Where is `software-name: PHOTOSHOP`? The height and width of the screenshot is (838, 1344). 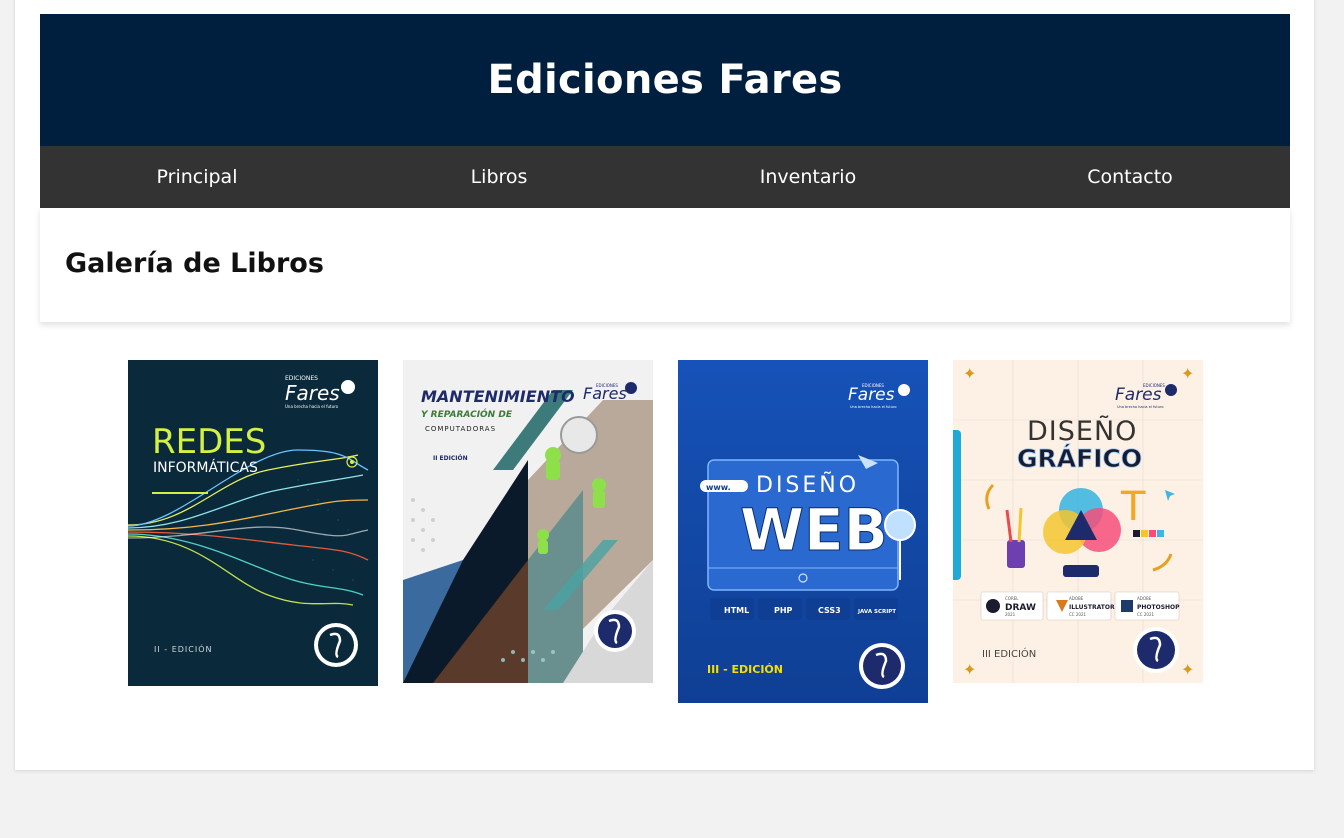
software-name: PHOTOSHOP is located at coordinates (1158, 607).